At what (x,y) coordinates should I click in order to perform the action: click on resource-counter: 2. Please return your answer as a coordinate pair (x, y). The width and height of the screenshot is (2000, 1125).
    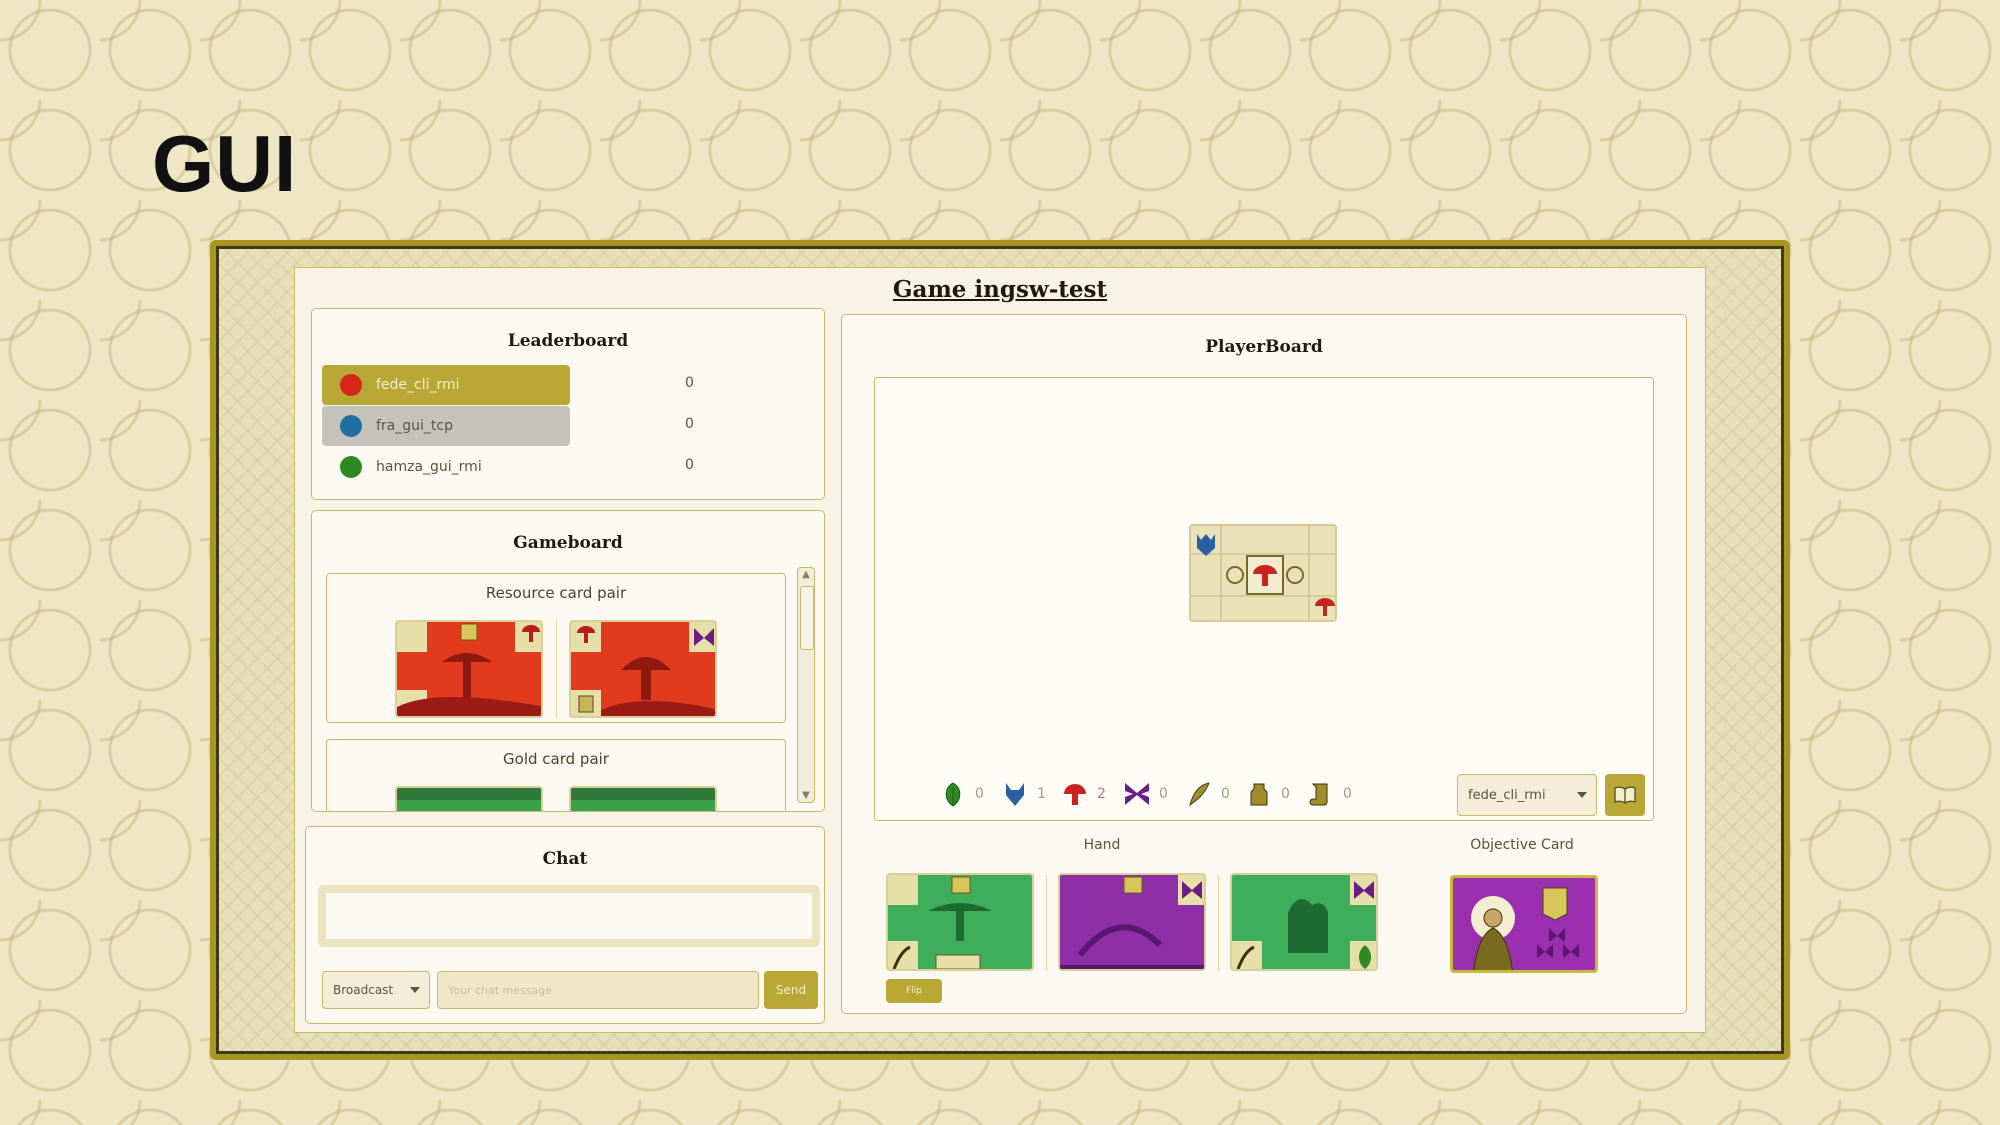
    Looking at the image, I should click on (1083, 794).